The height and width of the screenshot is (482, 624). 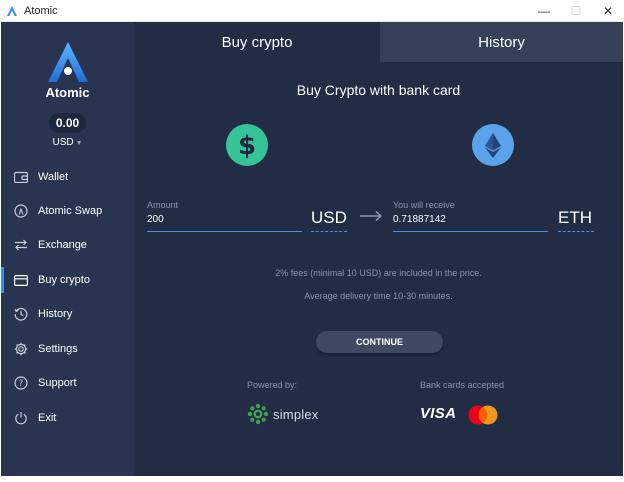 I want to click on minimize-button: —, so click(x=544, y=11).